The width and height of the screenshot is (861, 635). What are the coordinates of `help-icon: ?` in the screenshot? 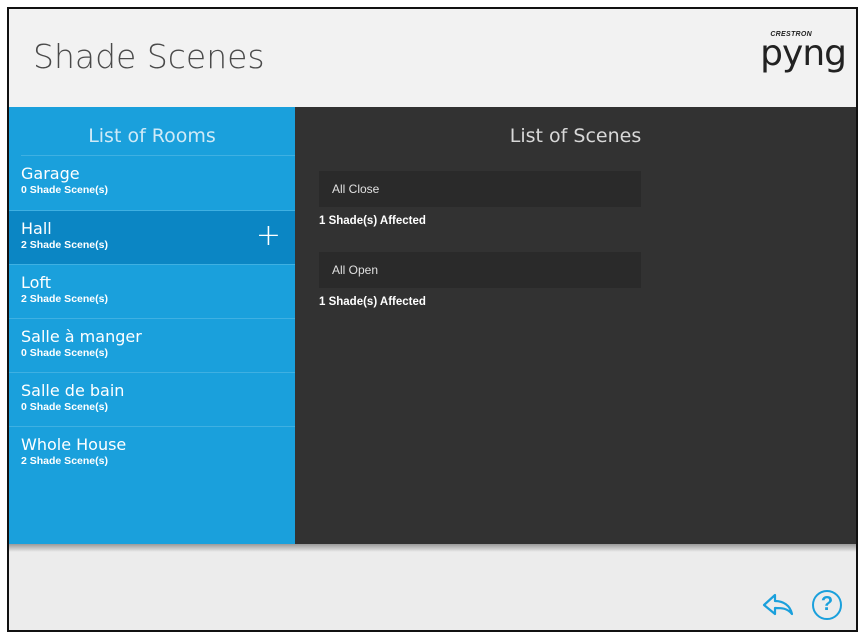 It's located at (827, 605).